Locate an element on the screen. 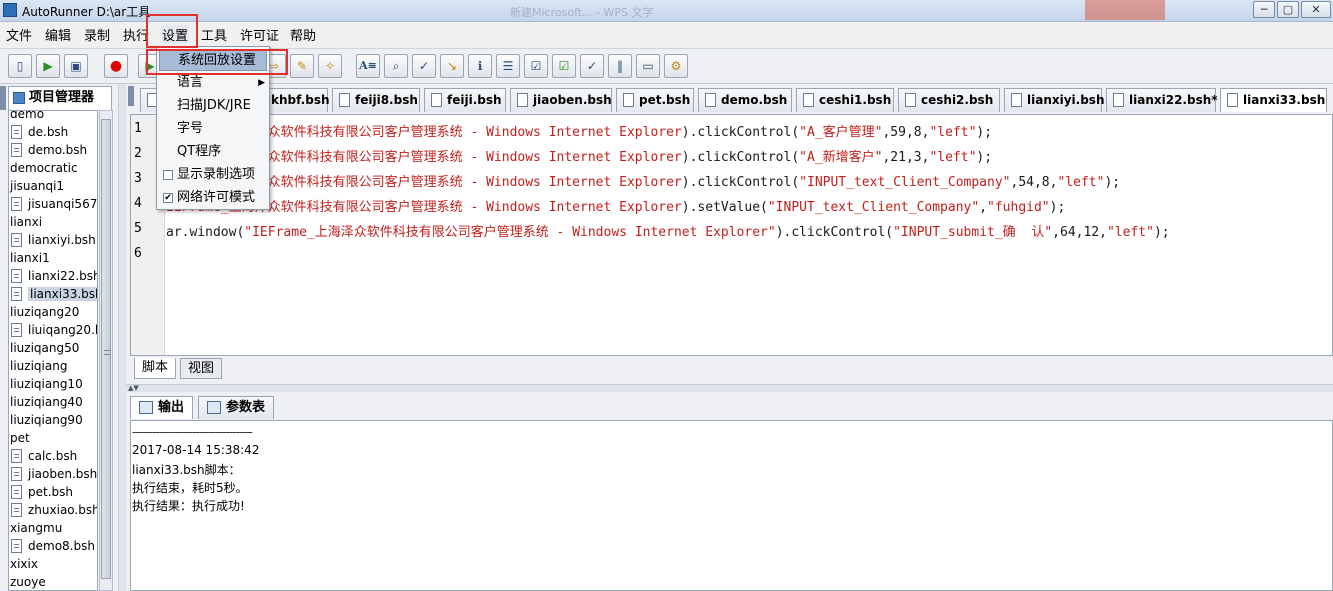 This screenshot has width=1333, height=591. panel-collapse-handle is located at coordinates (3, 98).